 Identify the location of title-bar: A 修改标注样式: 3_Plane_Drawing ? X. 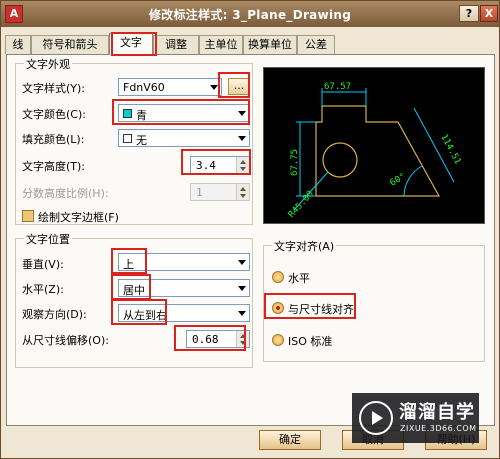
(250, 14).